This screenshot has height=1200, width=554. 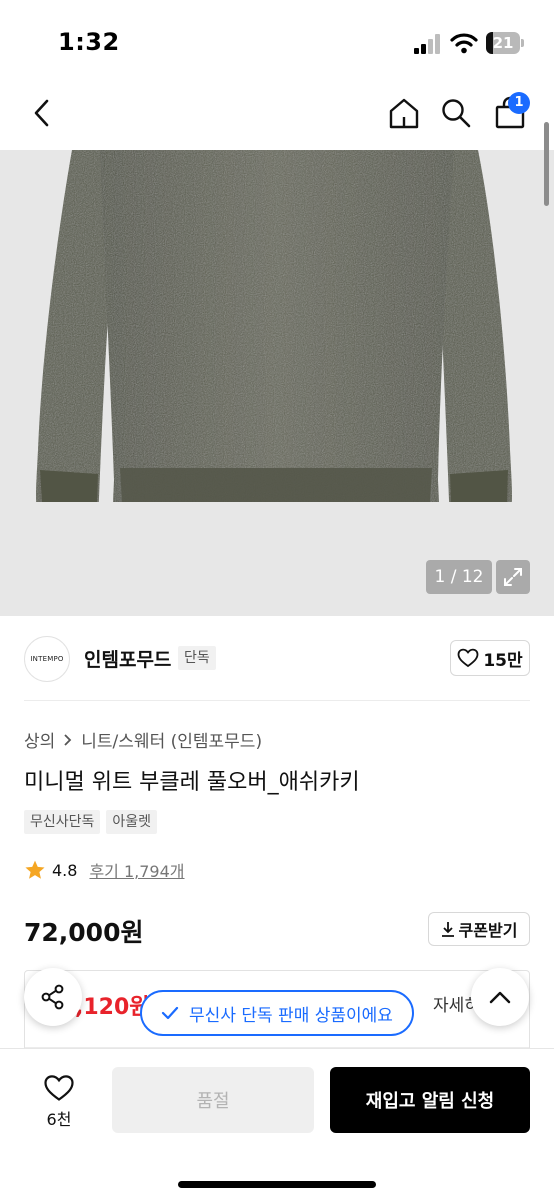 What do you see at coordinates (132, 822) in the screenshot?
I see `tag-outlet: 아울렛` at bounding box center [132, 822].